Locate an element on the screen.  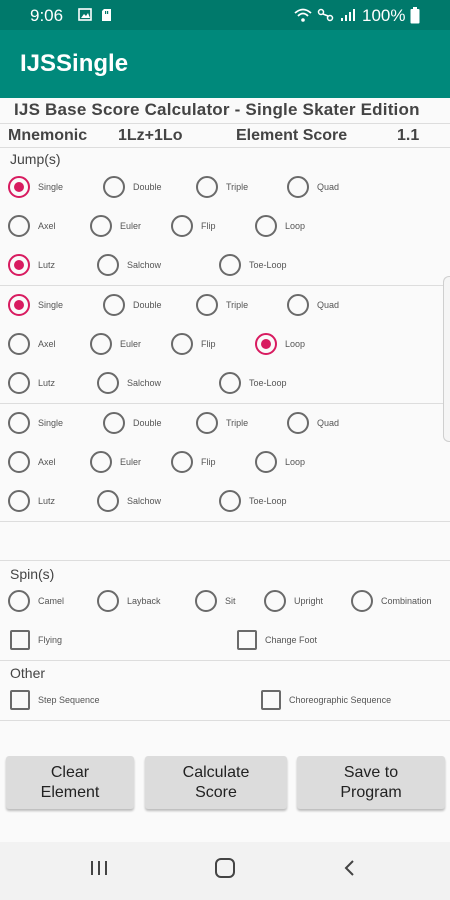
element-score-value: 1.1 is located at coordinates (408, 135).